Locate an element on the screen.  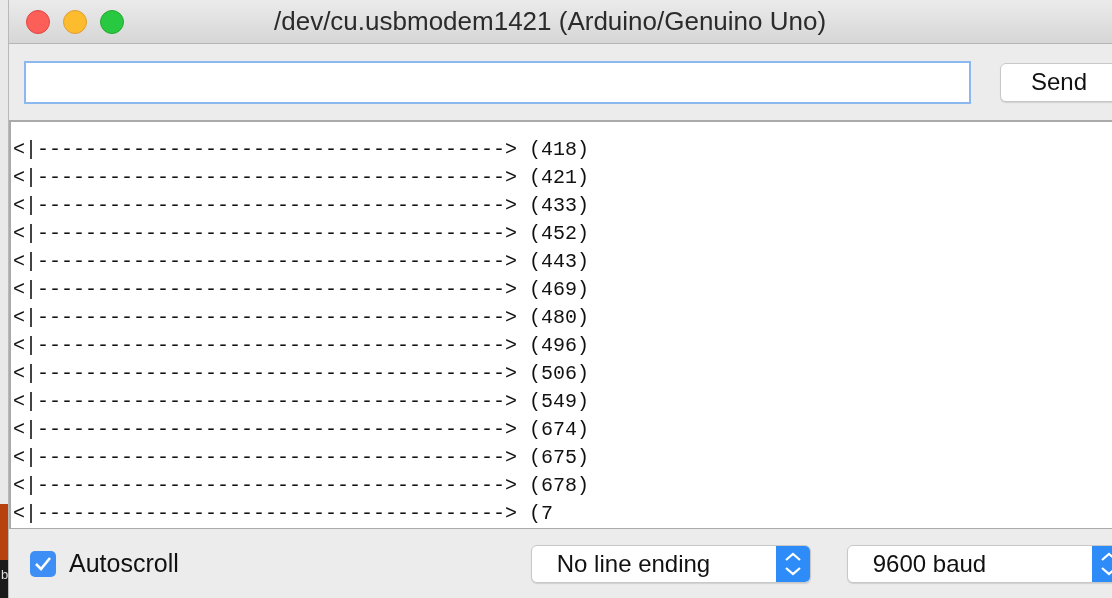
dropdown: 9600 baud is located at coordinates (979, 563).